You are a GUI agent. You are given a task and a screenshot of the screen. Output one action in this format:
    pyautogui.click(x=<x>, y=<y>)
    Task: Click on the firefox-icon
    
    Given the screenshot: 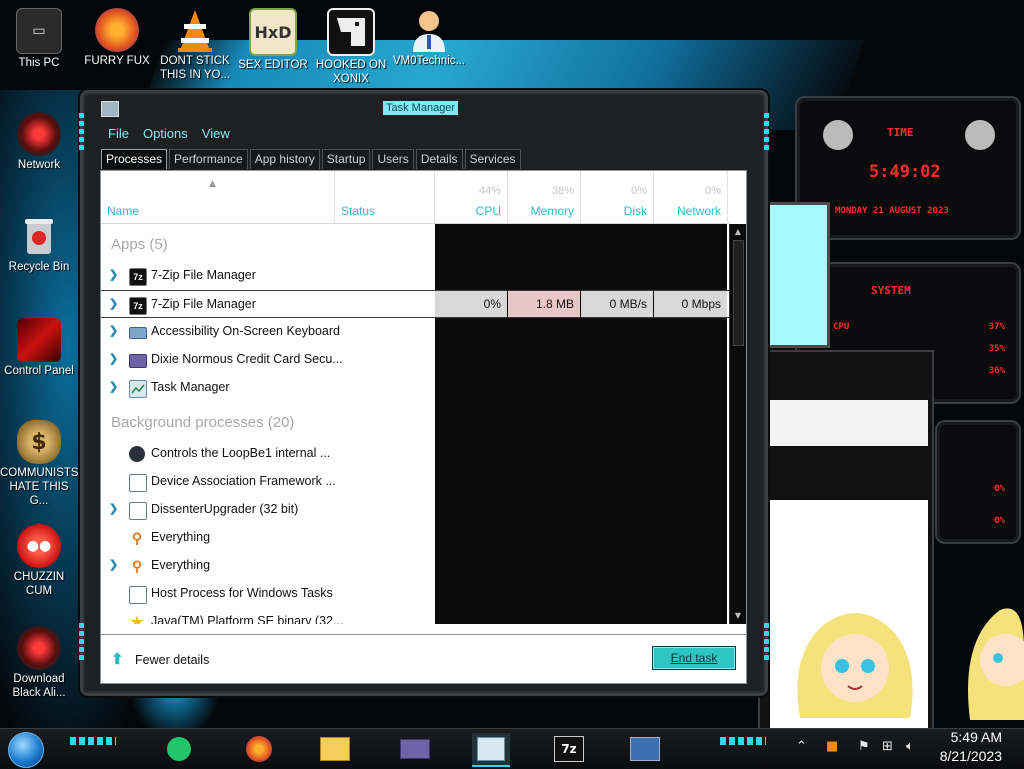 What is the action you would take?
    pyautogui.click(x=259, y=749)
    